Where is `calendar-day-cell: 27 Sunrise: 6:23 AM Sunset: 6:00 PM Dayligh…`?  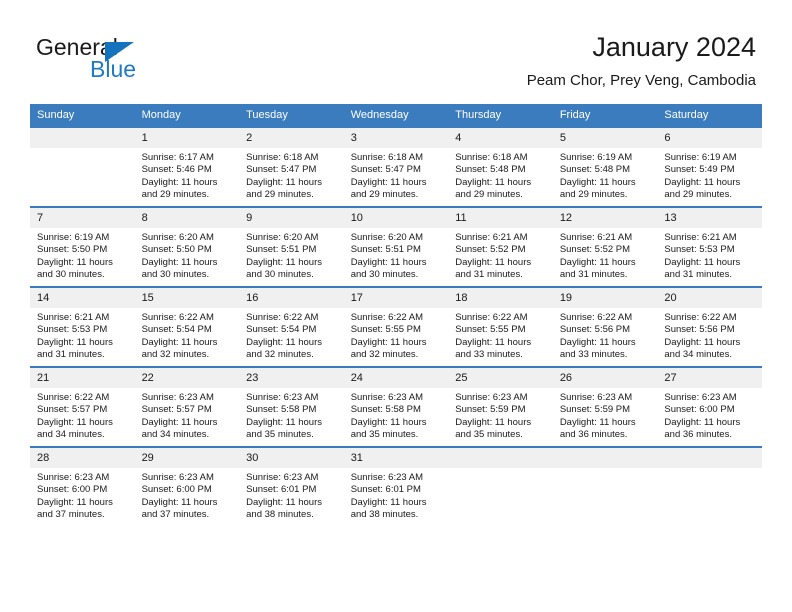
calendar-day-cell: 27 Sunrise: 6:23 AM Sunset: 6:00 PM Dayligh… is located at coordinates (709, 406).